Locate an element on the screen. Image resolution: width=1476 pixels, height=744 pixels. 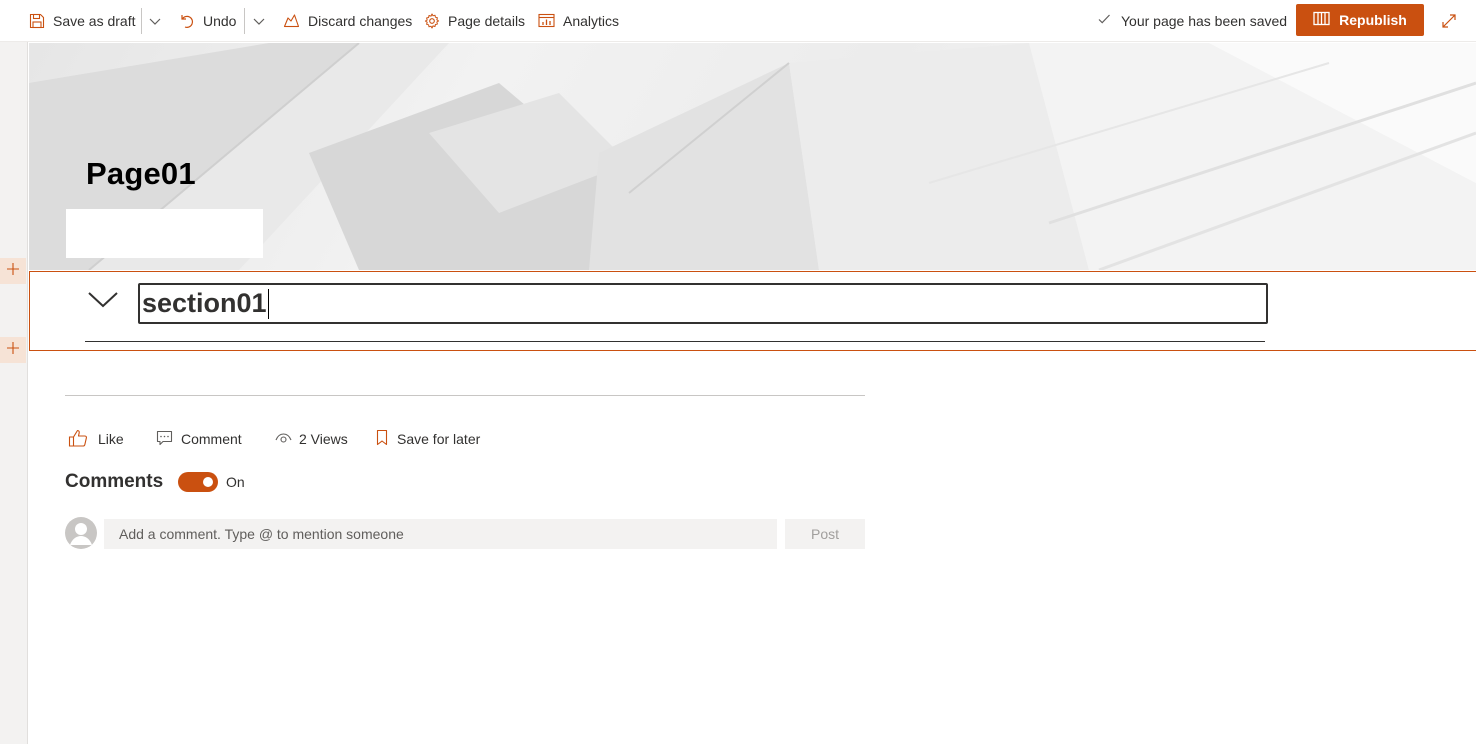
person-icon is located at coordinates (81, 533).